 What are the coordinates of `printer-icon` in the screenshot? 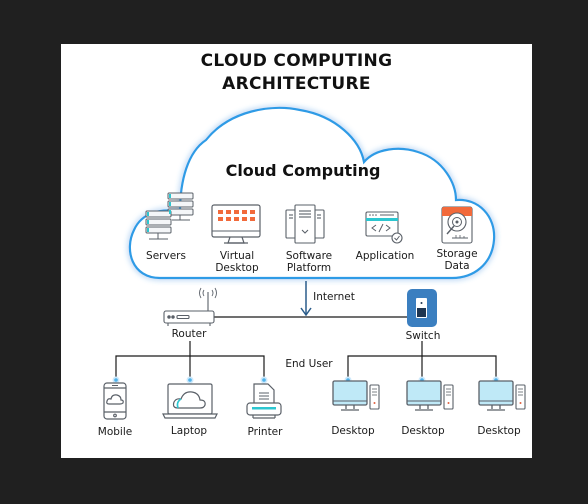 It's located at (264, 401).